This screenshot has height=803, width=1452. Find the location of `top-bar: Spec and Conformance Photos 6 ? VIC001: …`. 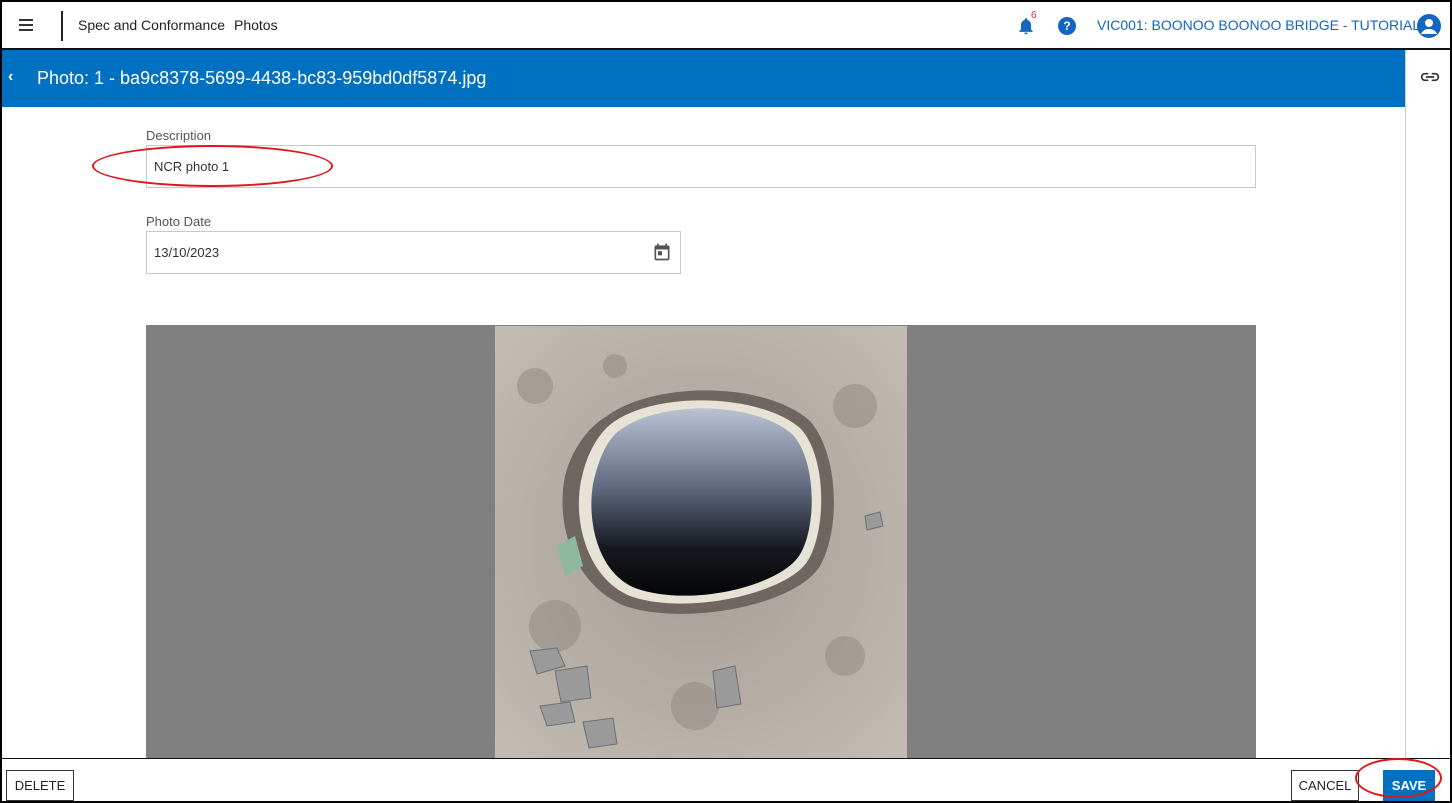

top-bar: Spec and Conformance Photos 6 ? VIC001: … is located at coordinates (726, 25).